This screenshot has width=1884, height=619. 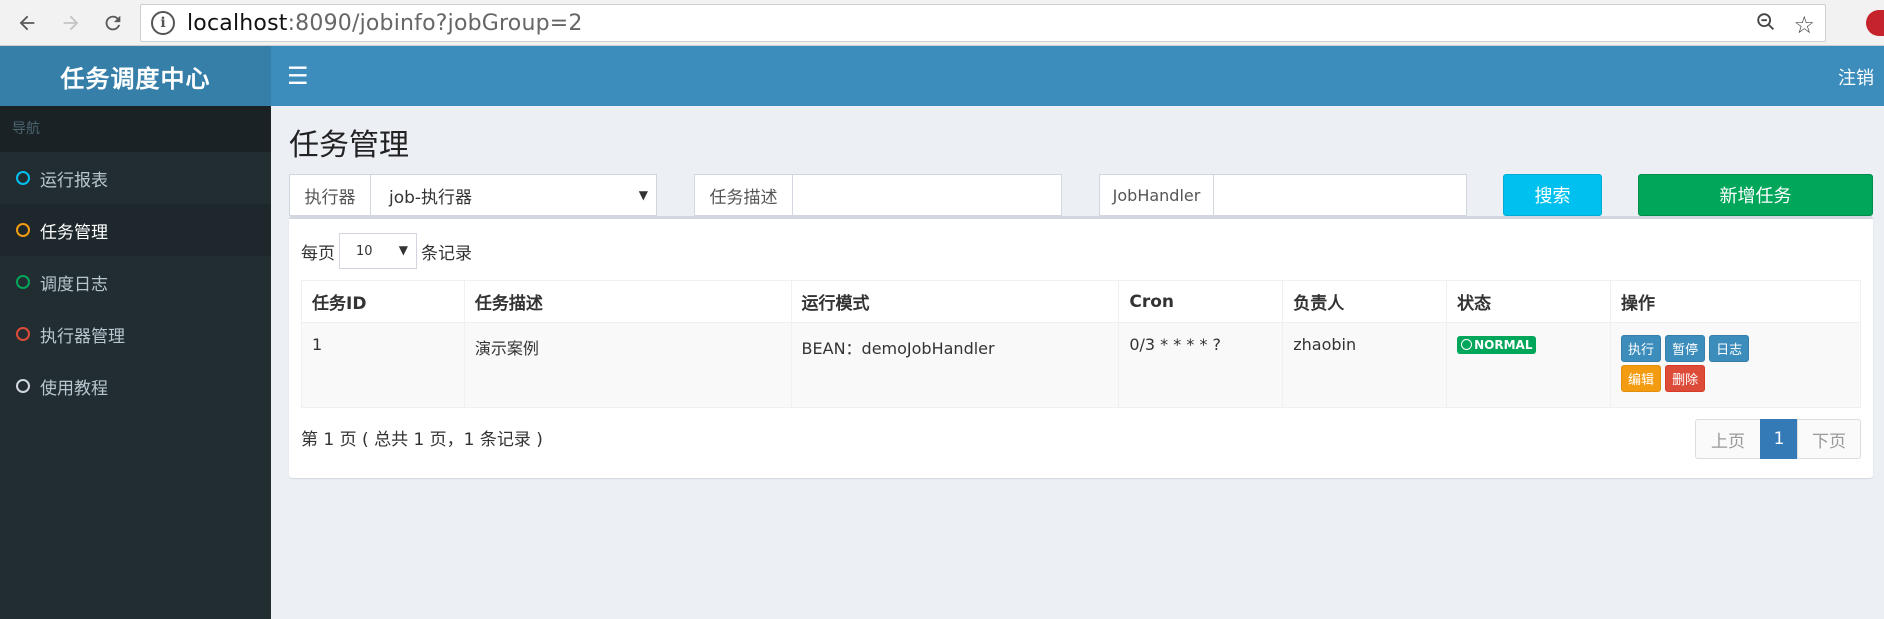 I want to click on cell-ops: 执行 暂停 日志 编辑 删除, so click(x=1735, y=365).